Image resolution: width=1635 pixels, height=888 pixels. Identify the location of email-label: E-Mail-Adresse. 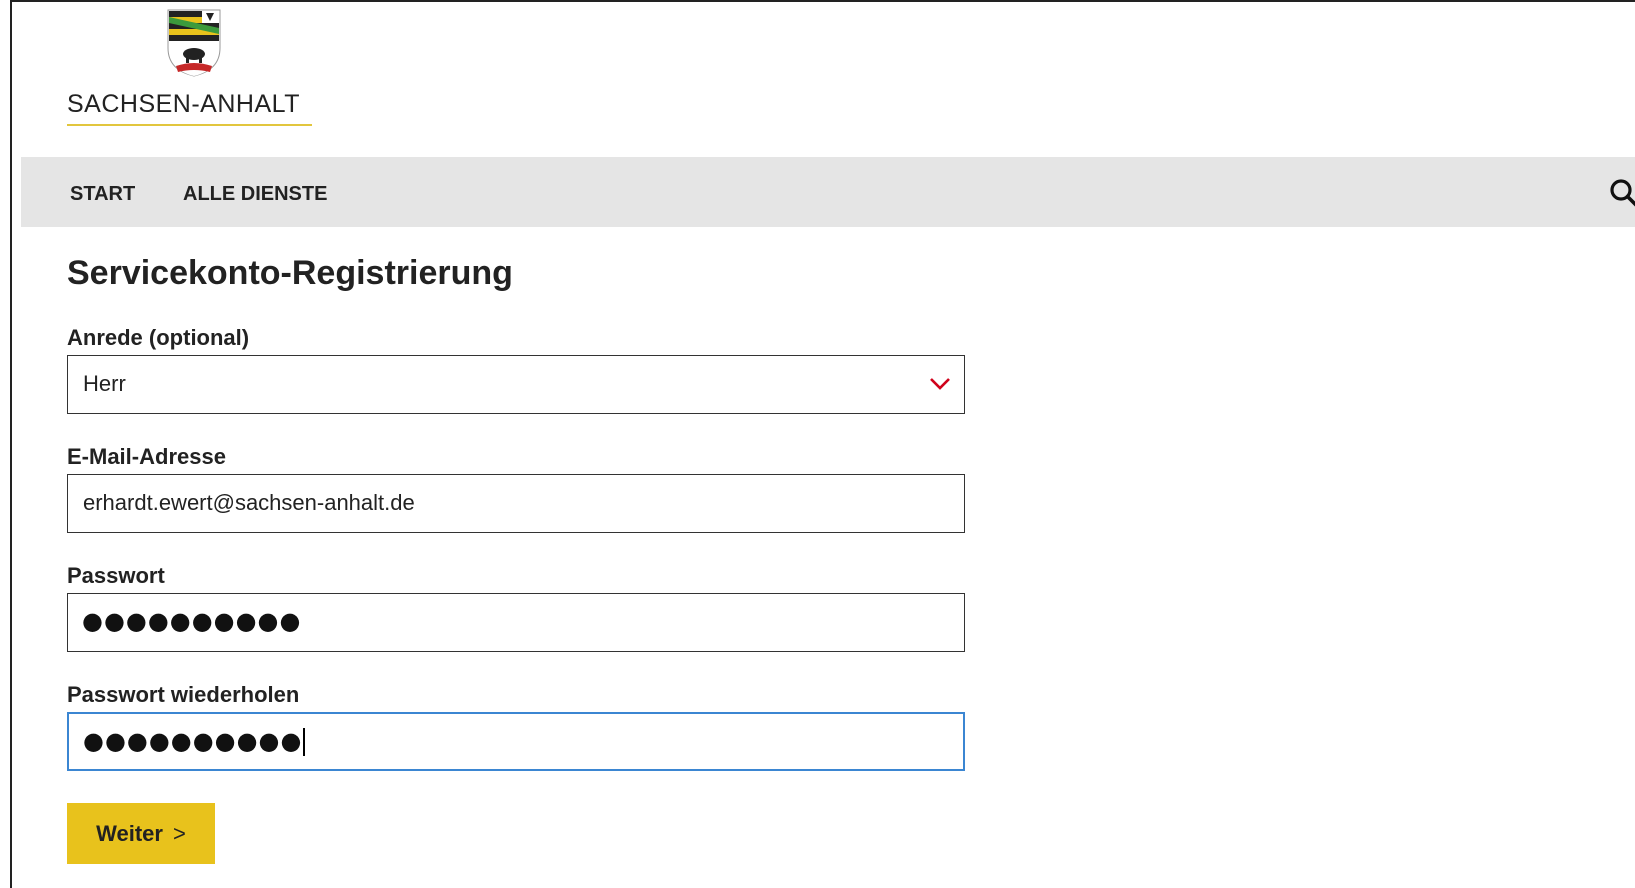
(146, 456).